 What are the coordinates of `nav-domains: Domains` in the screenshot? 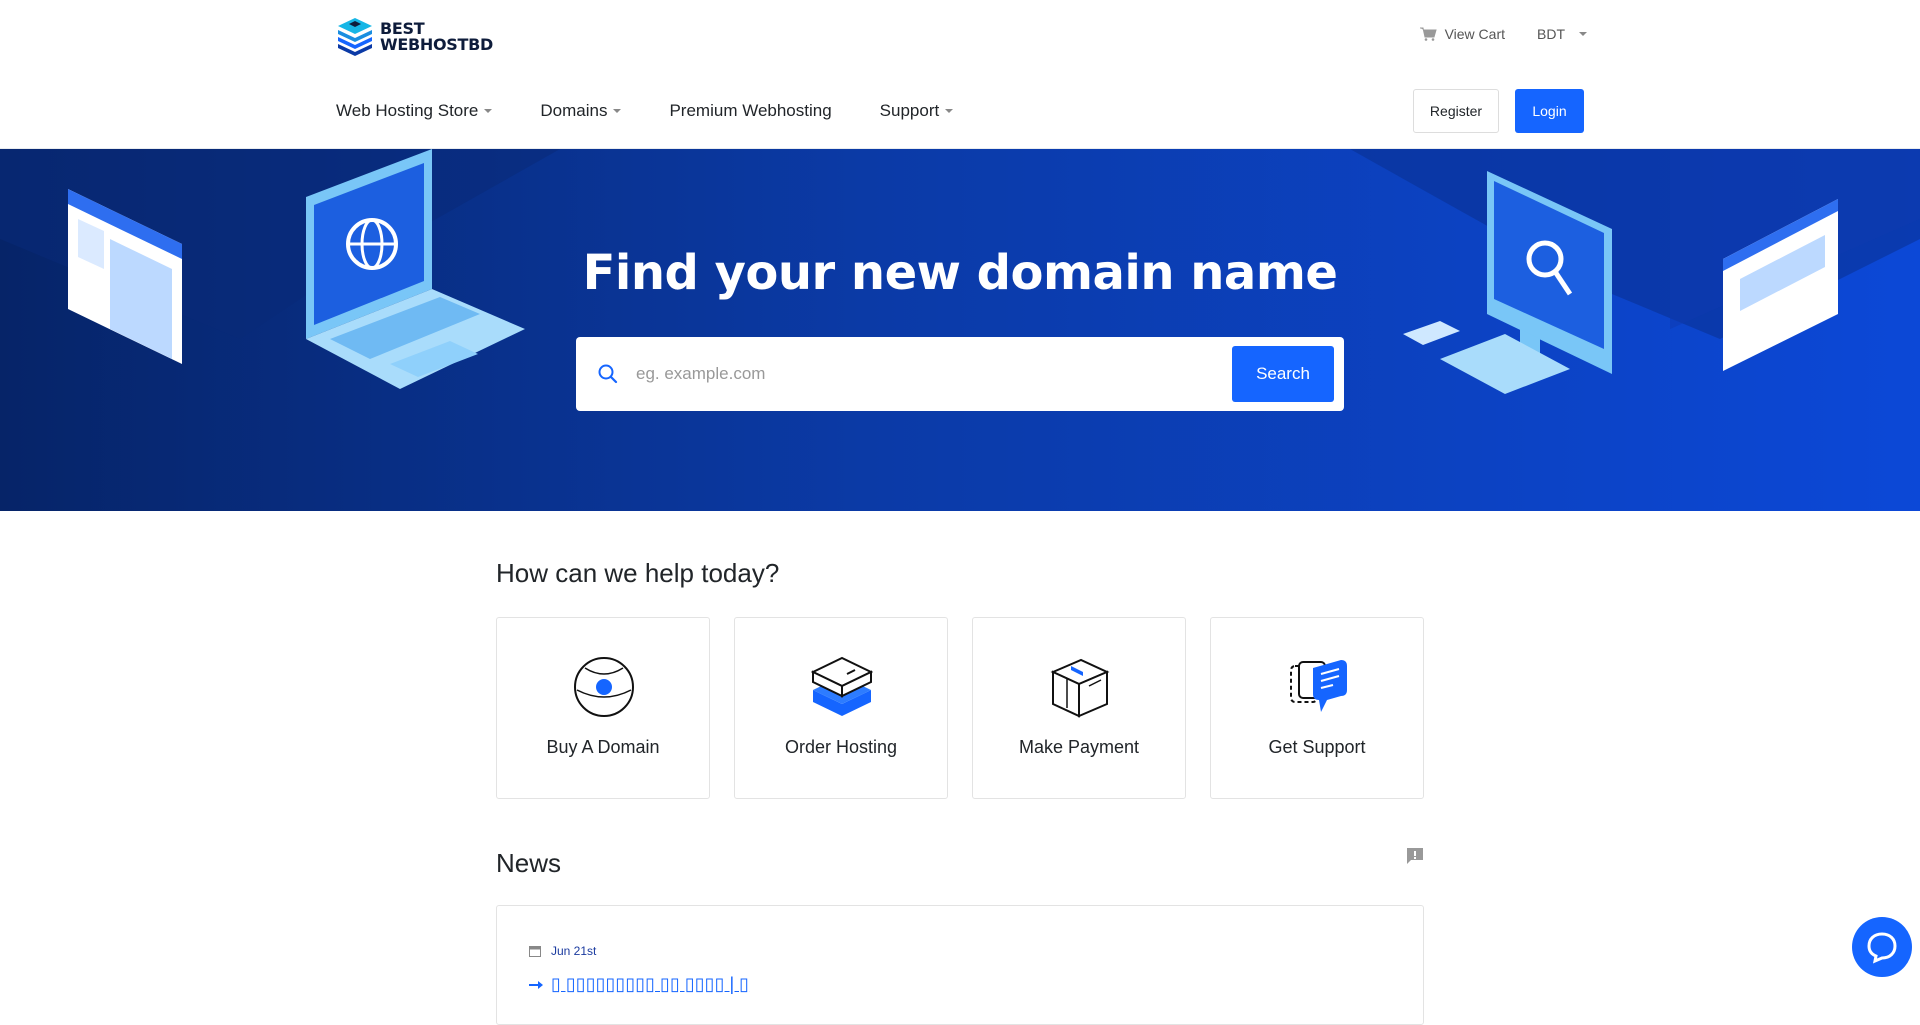 It's located at (581, 111).